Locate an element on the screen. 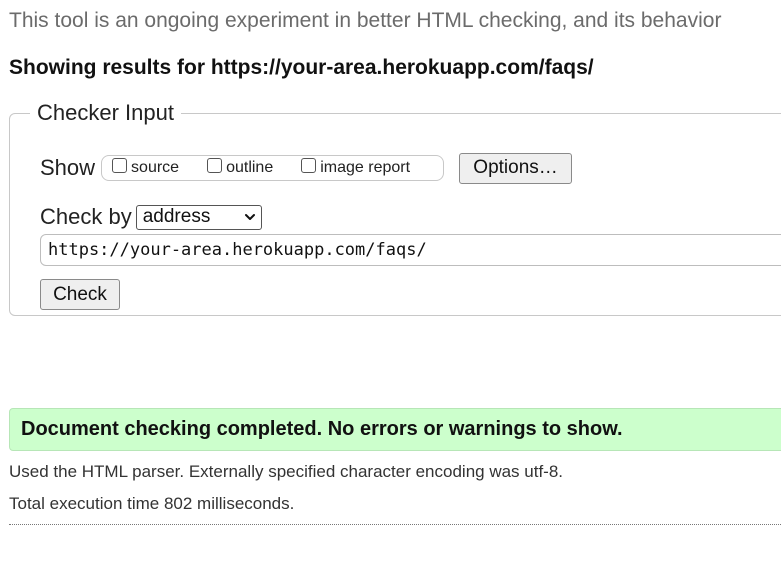 The height and width of the screenshot is (562, 781). show-image-report-option: image report is located at coordinates (356, 167).